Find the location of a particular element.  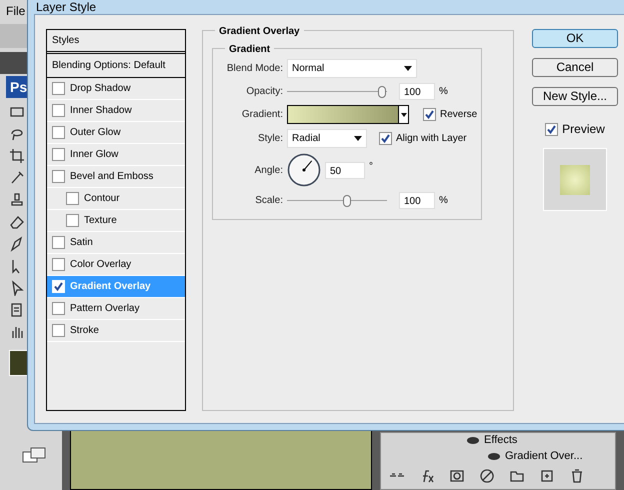

checkbox-label: Preview is located at coordinates (583, 129).